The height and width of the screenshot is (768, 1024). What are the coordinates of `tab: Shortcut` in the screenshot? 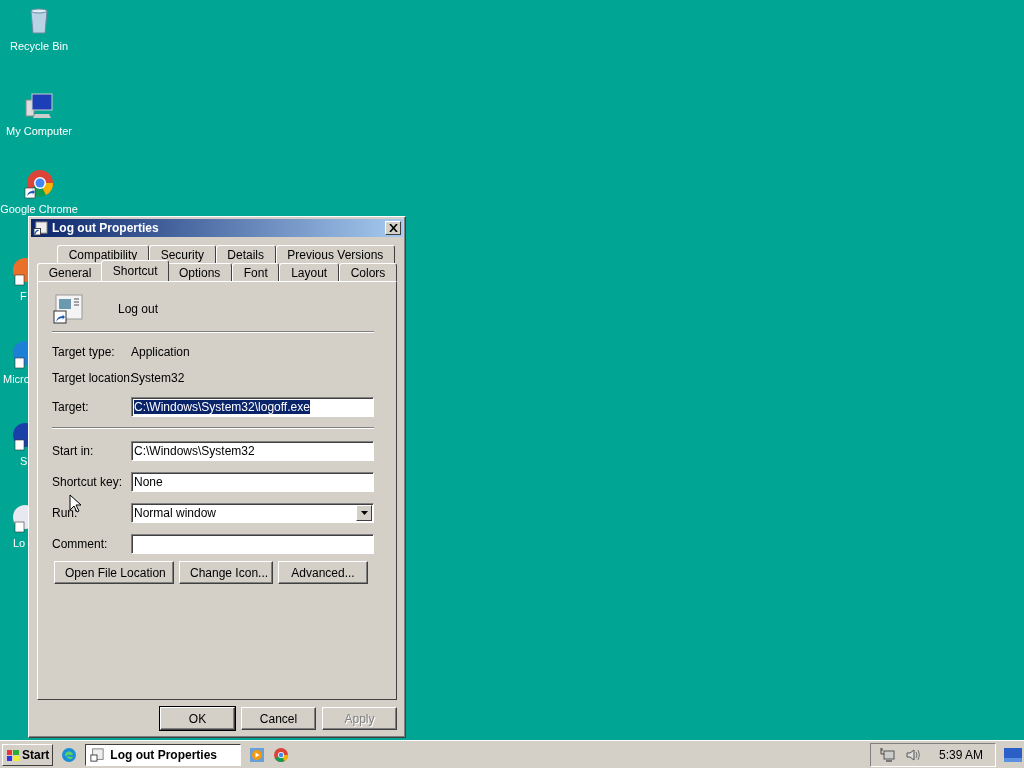 It's located at (135, 270).